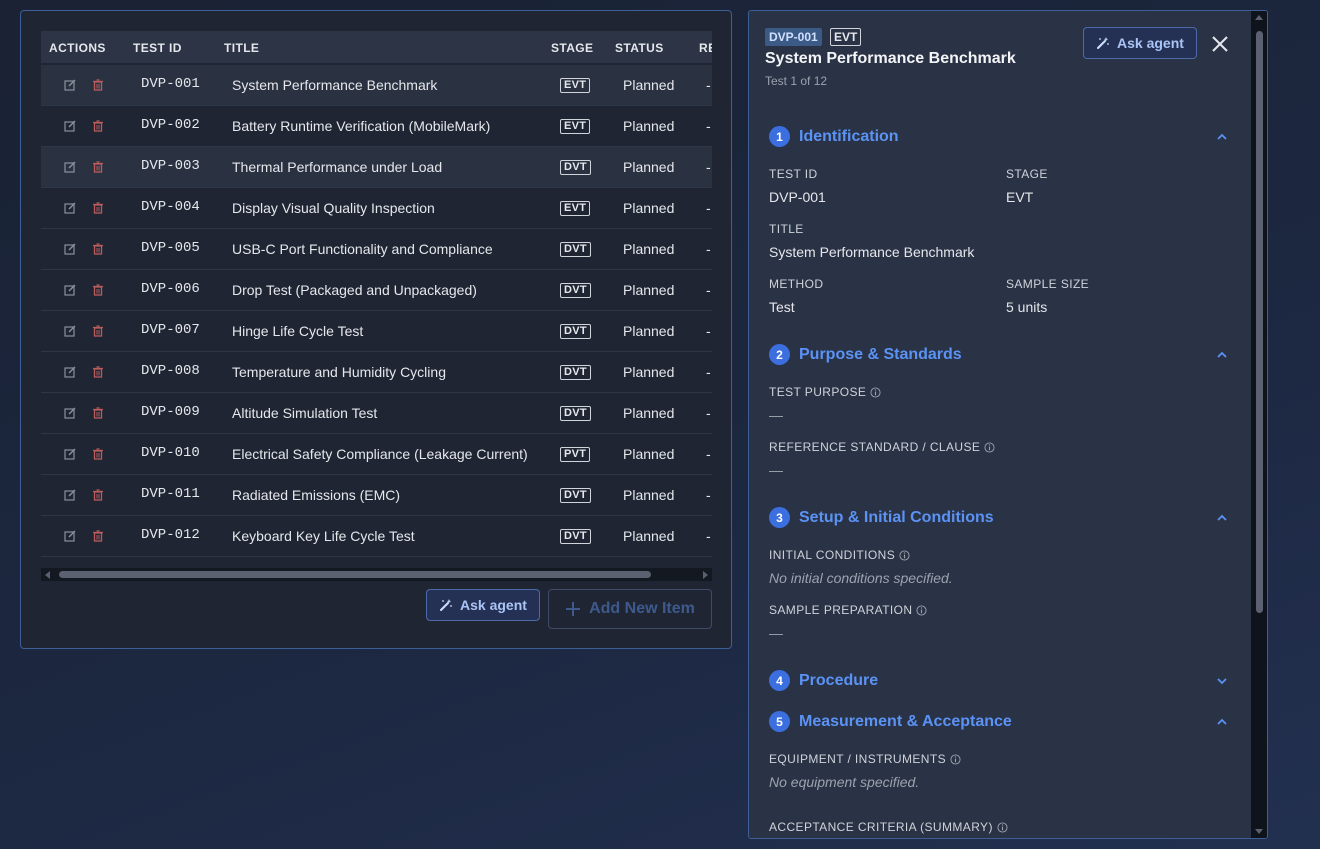  I want to click on equipment-label: EQUIPMENT / INSTRUMENTS, so click(865, 759).